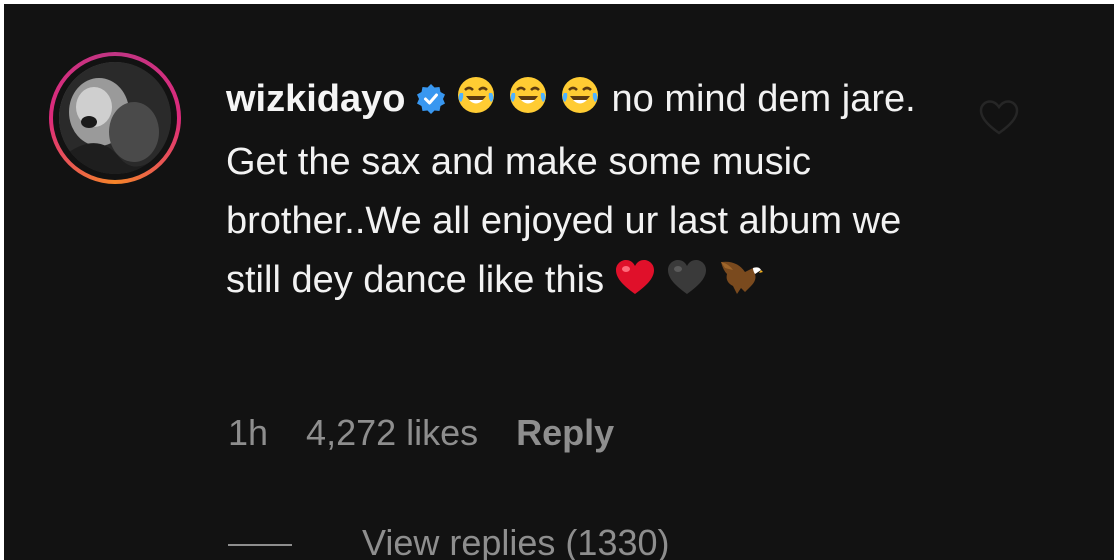 The width and height of the screenshot is (1120, 560). What do you see at coordinates (565, 432) in the screenshot?
I see `reply-button: Reply` at bounding box center [565, 432].